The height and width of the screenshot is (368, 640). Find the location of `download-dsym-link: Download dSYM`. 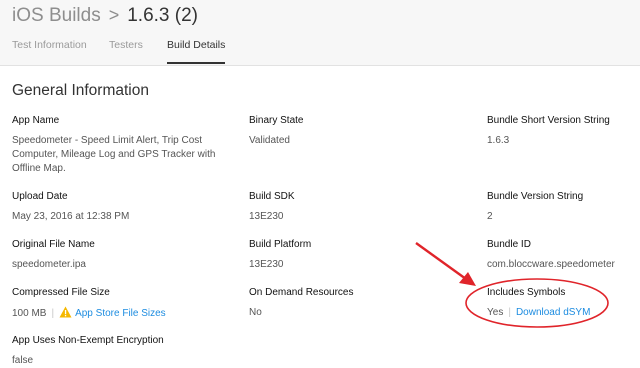

download-dsym-link: Download dSYM is located at coordinates (553, 312).